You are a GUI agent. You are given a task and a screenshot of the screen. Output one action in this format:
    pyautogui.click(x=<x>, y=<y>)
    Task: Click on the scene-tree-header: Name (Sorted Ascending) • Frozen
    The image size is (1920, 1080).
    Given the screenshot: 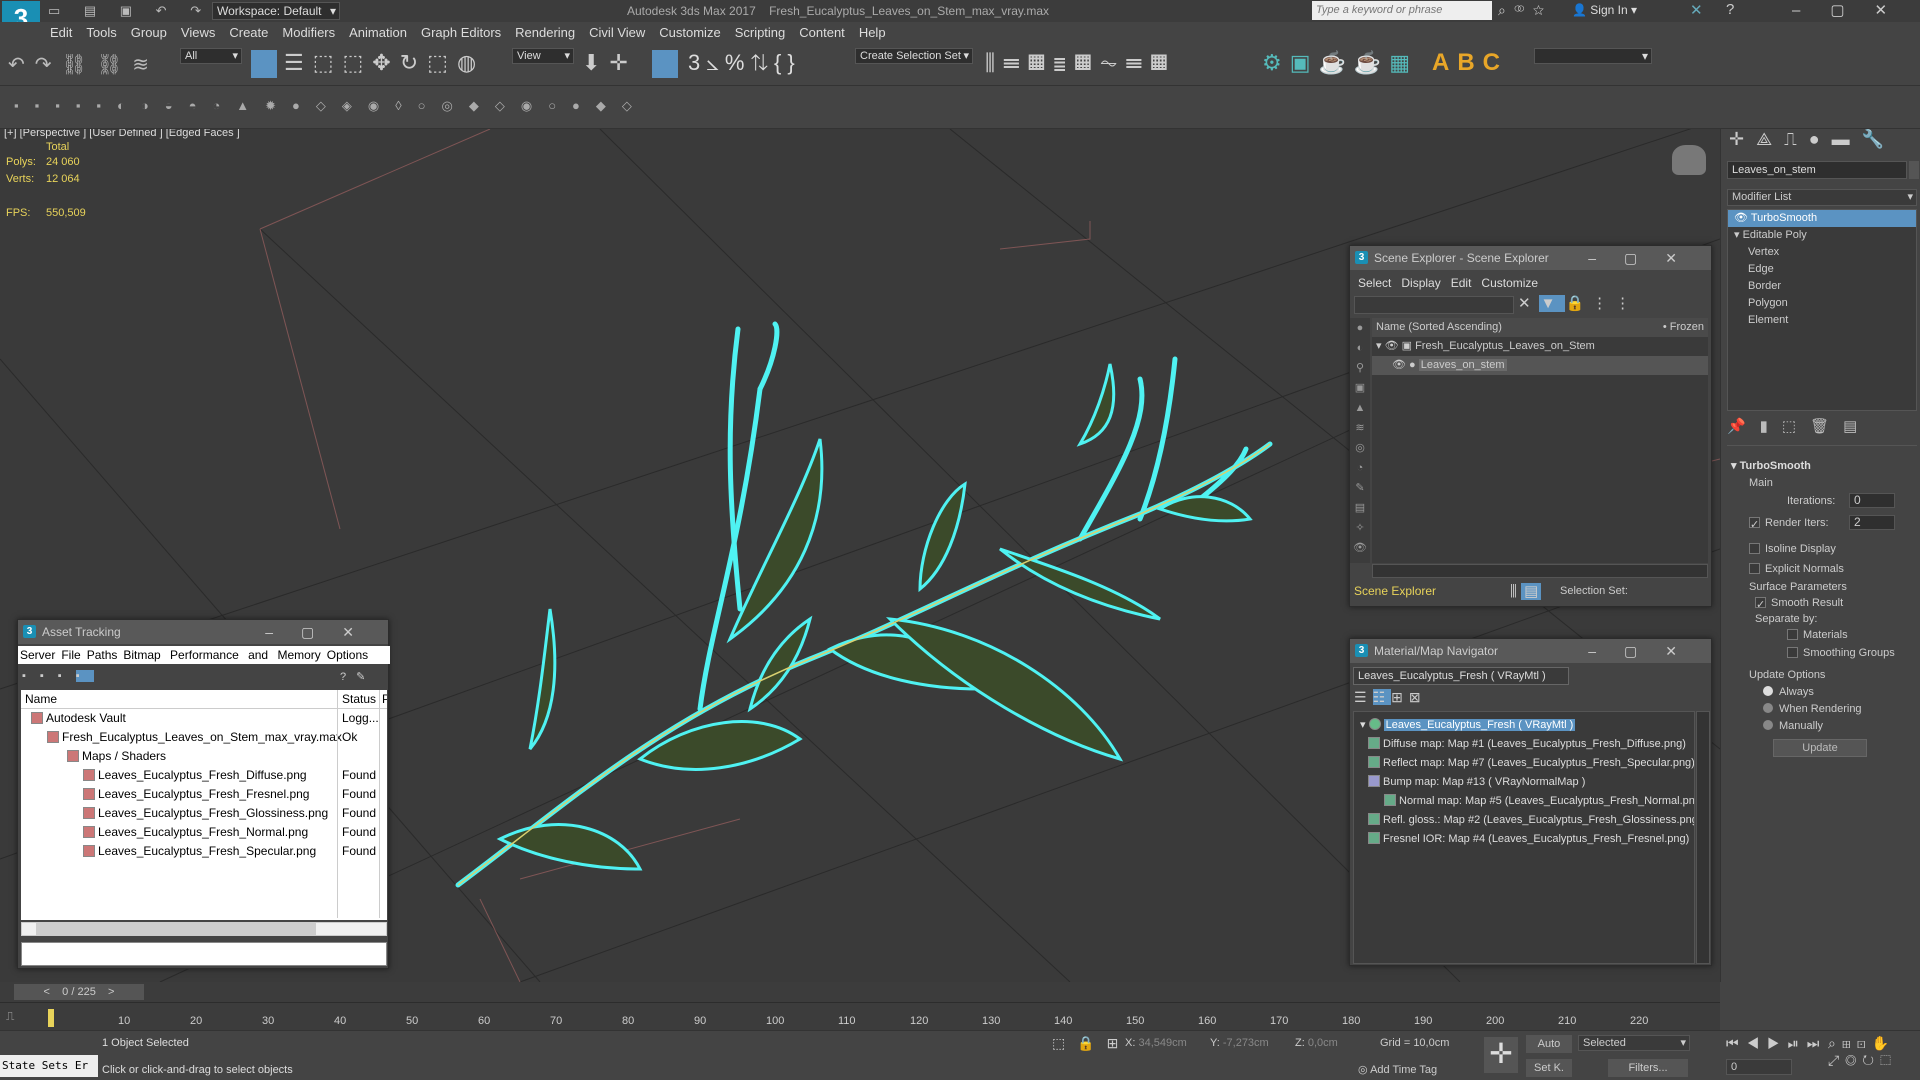 What is the action you would take?
    pyautogui.click(x=1540, y=327)
    